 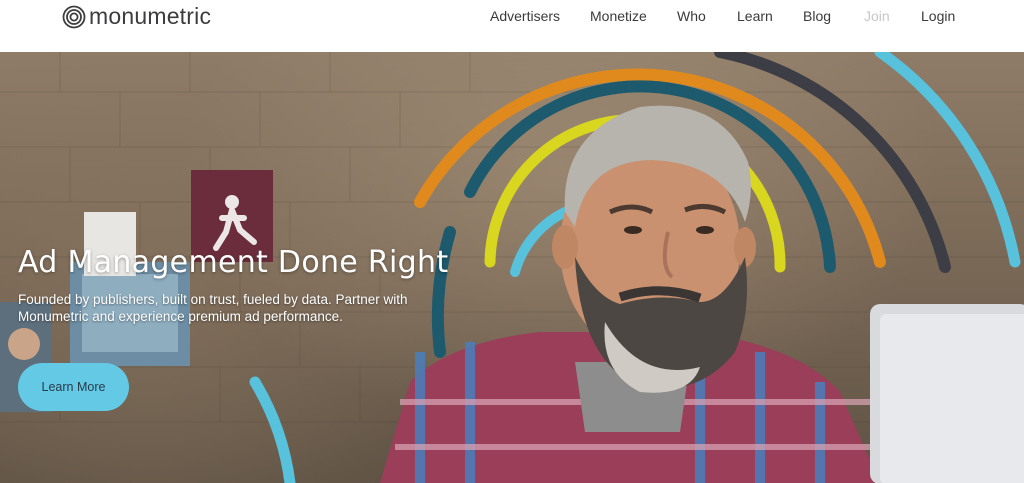 What do you see at coordinates (73, 387) in the screenshot?
I see `learn-more-button: Learn More` at bounding box center [73, 387].